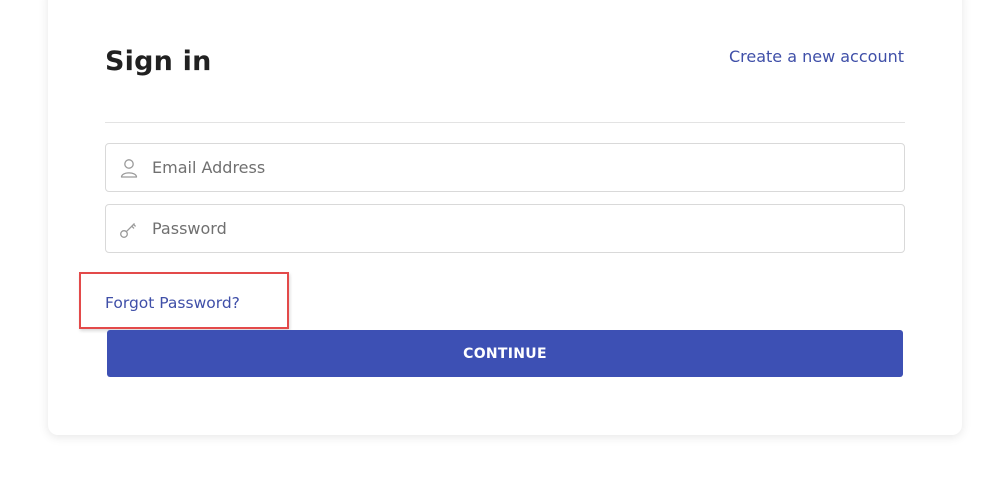  I want to click on page-title: Sign in, so click(158, 61).